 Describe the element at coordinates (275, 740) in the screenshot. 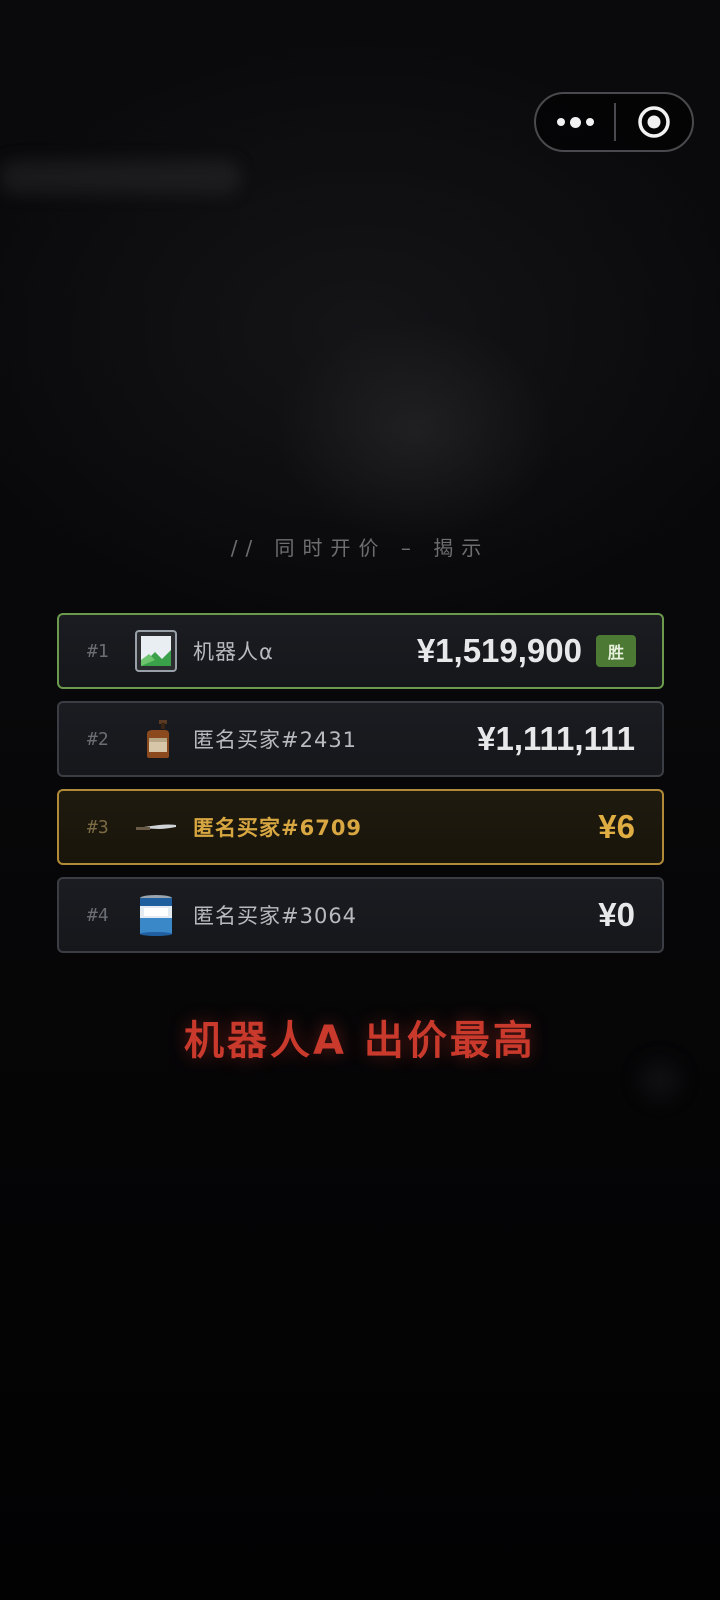

I see `bidder-name: 匿名买家#2431` at that location.